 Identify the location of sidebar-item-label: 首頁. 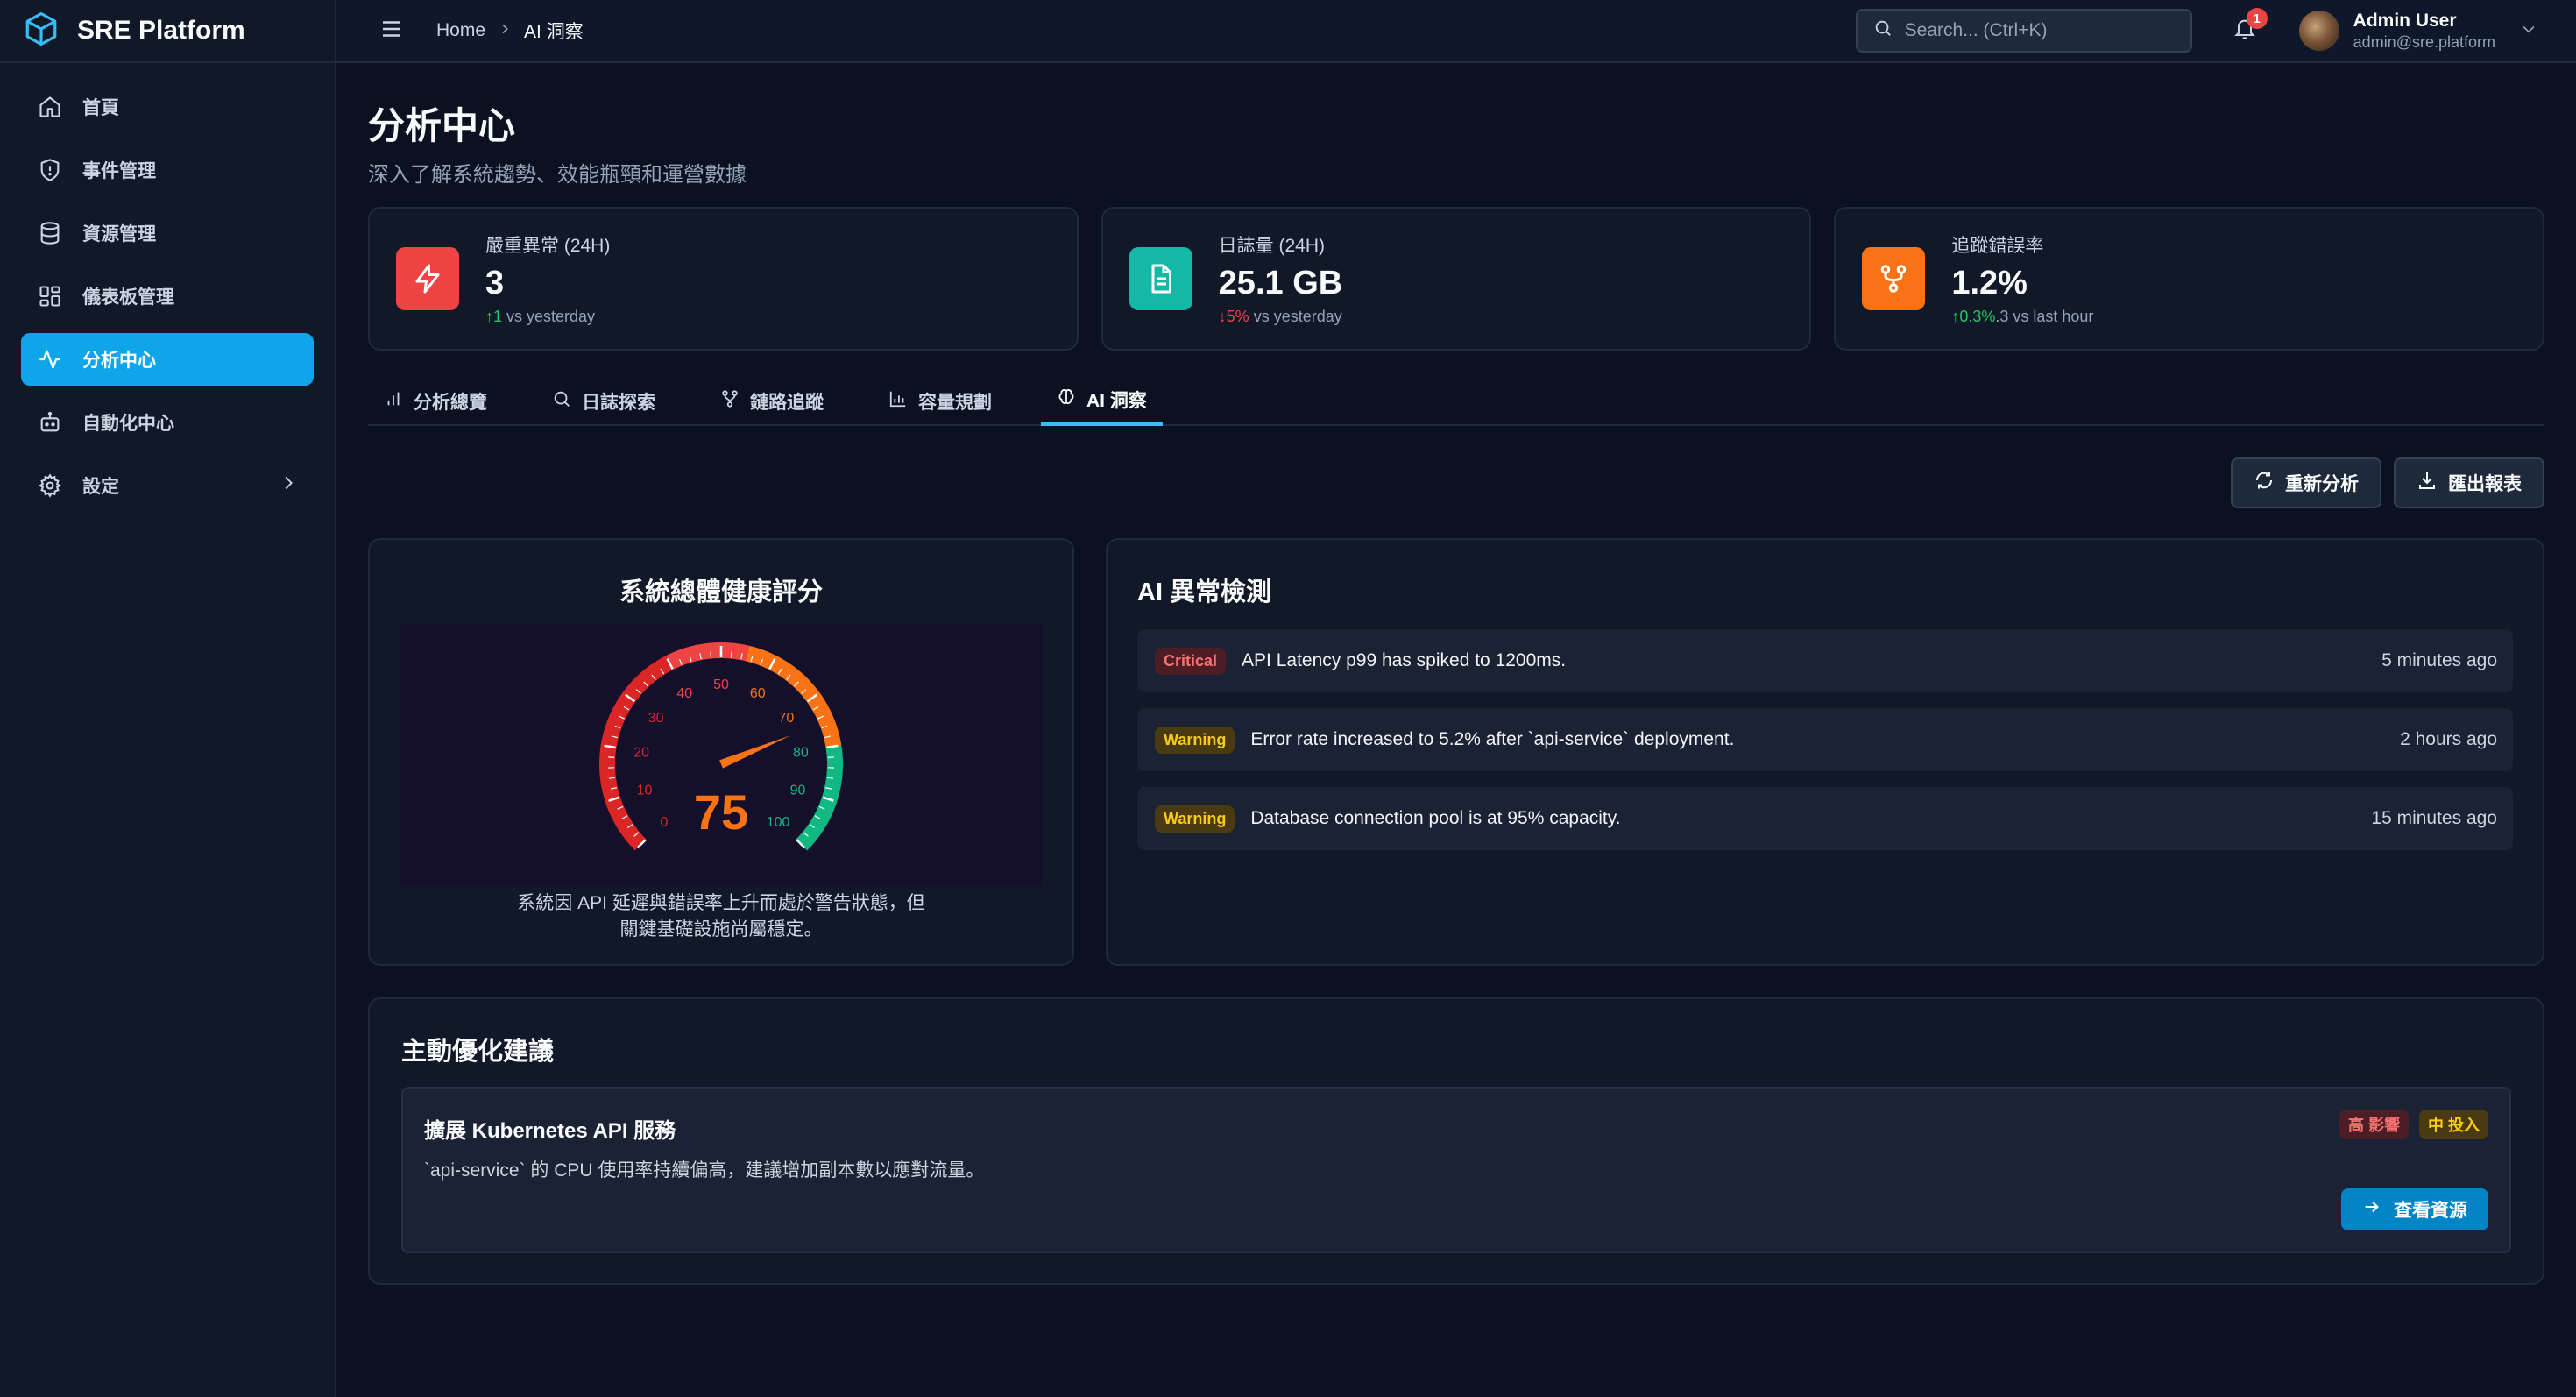
(100, 108).